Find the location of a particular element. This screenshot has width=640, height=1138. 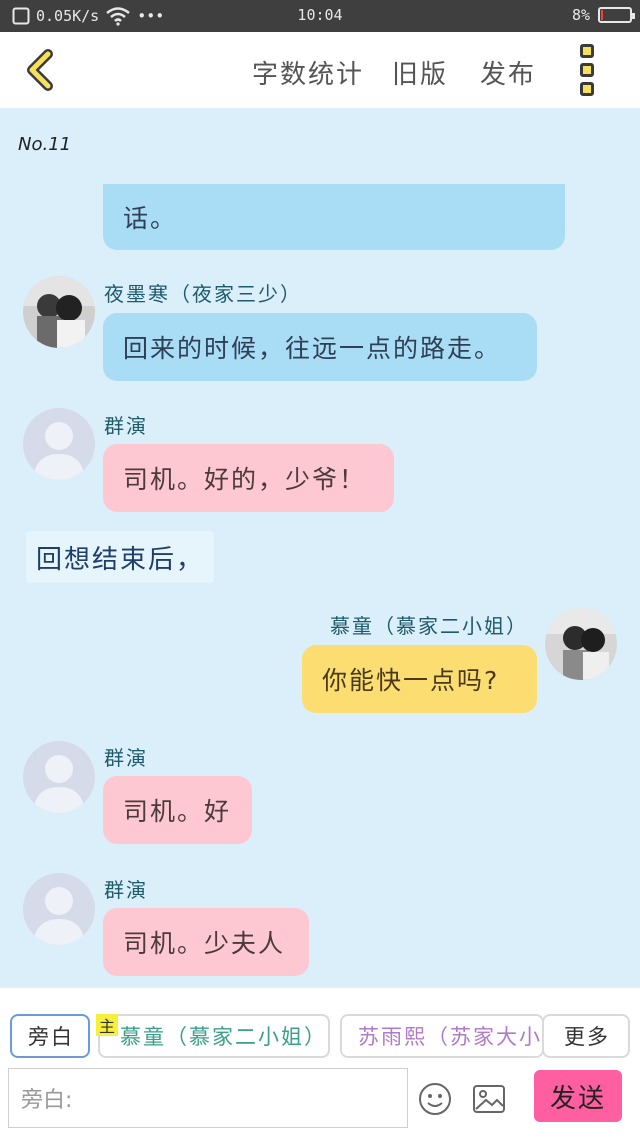

input-placeholder: 旁白: is located at coordinates (47, 1100).